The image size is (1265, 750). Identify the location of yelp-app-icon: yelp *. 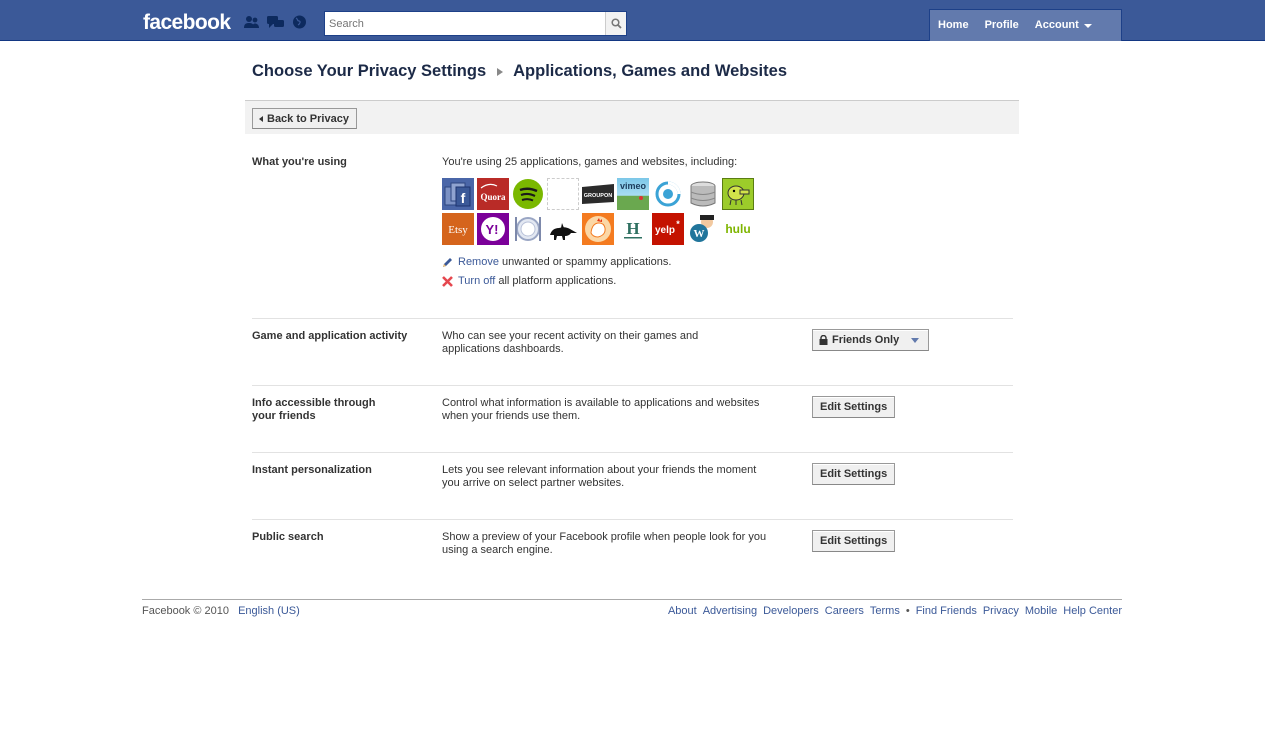
(668, 229).